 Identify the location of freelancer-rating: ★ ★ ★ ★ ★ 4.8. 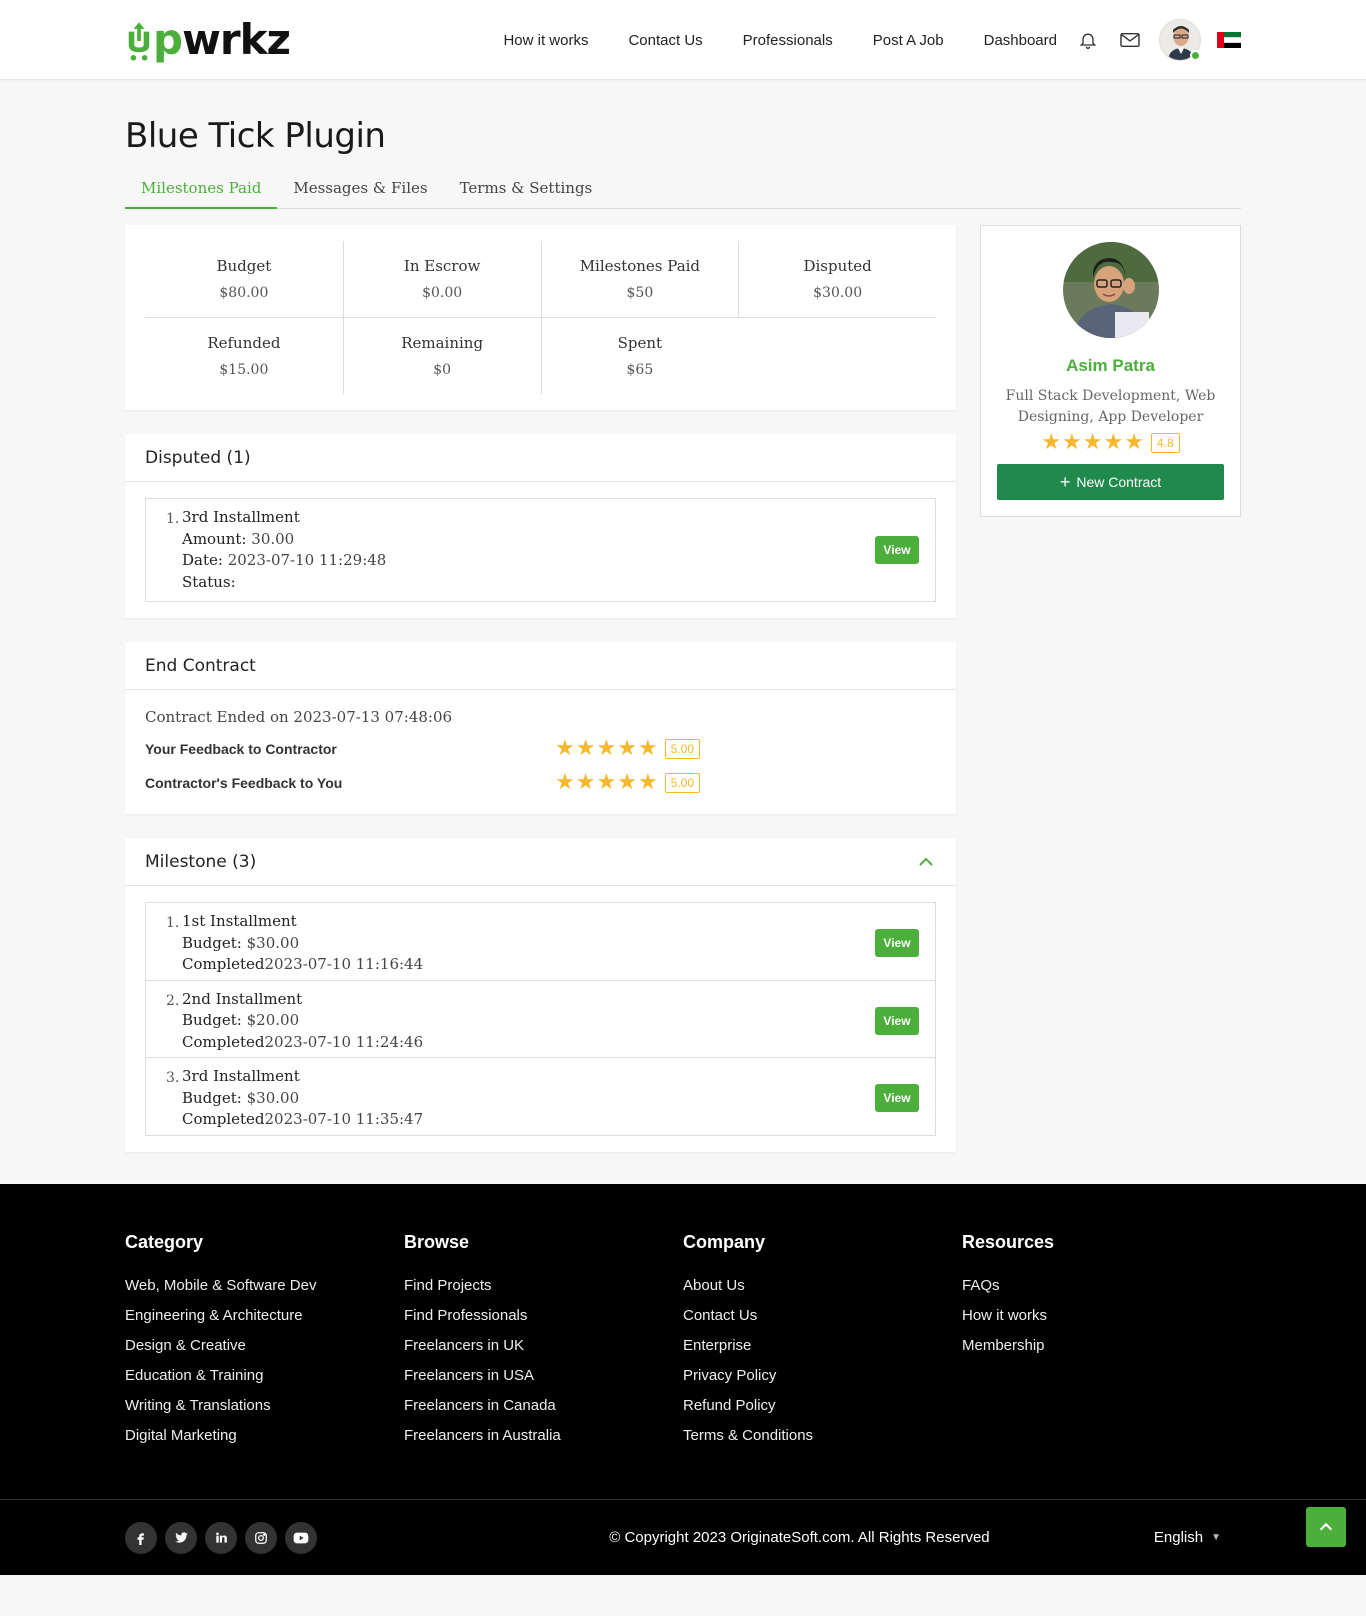
(1110, 443).